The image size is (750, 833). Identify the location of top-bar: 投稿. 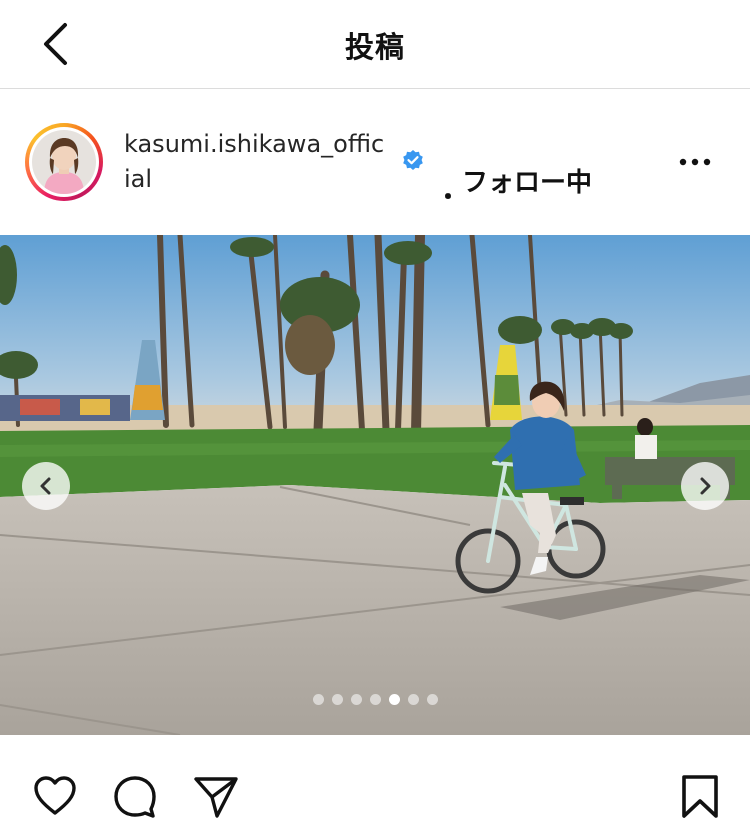
(375, 44).